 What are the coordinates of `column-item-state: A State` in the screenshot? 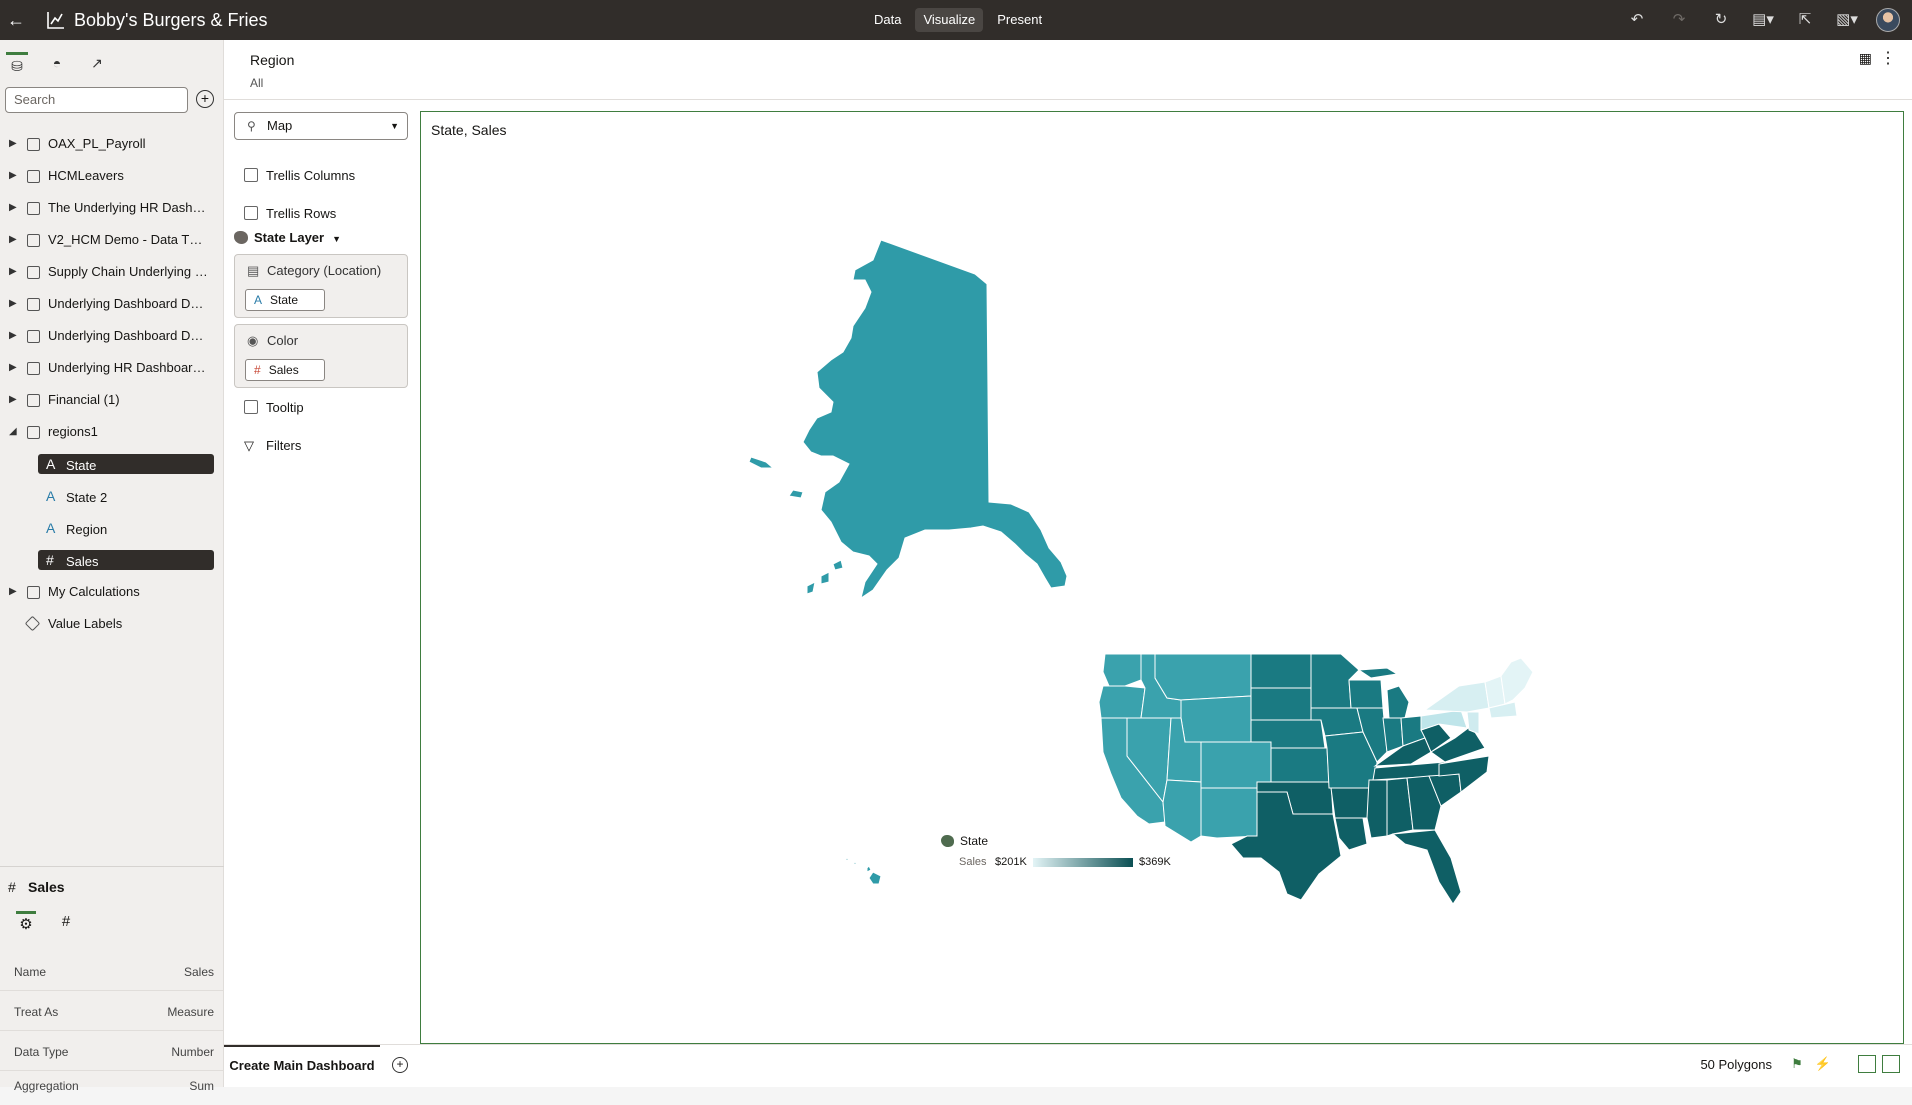 It's located at (112, 464).